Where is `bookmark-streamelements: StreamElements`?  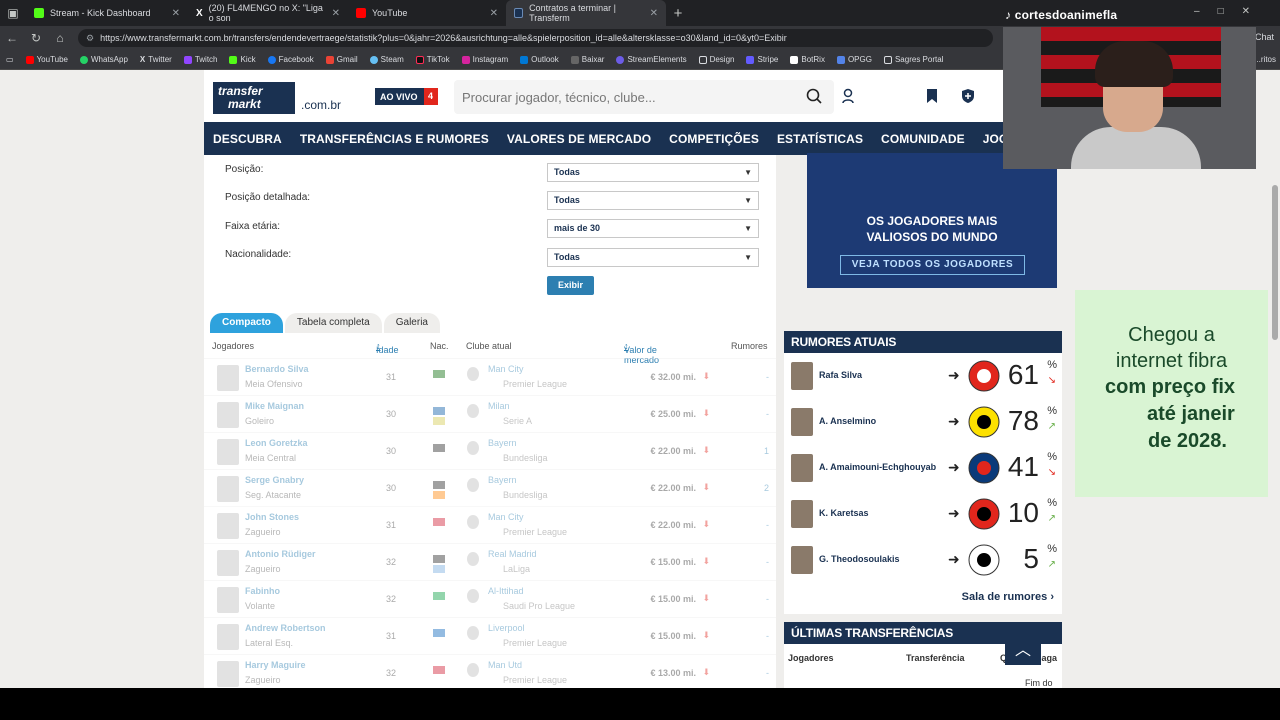
bookmark-streamelements: StreamElements is located at coordinates (651, 59).